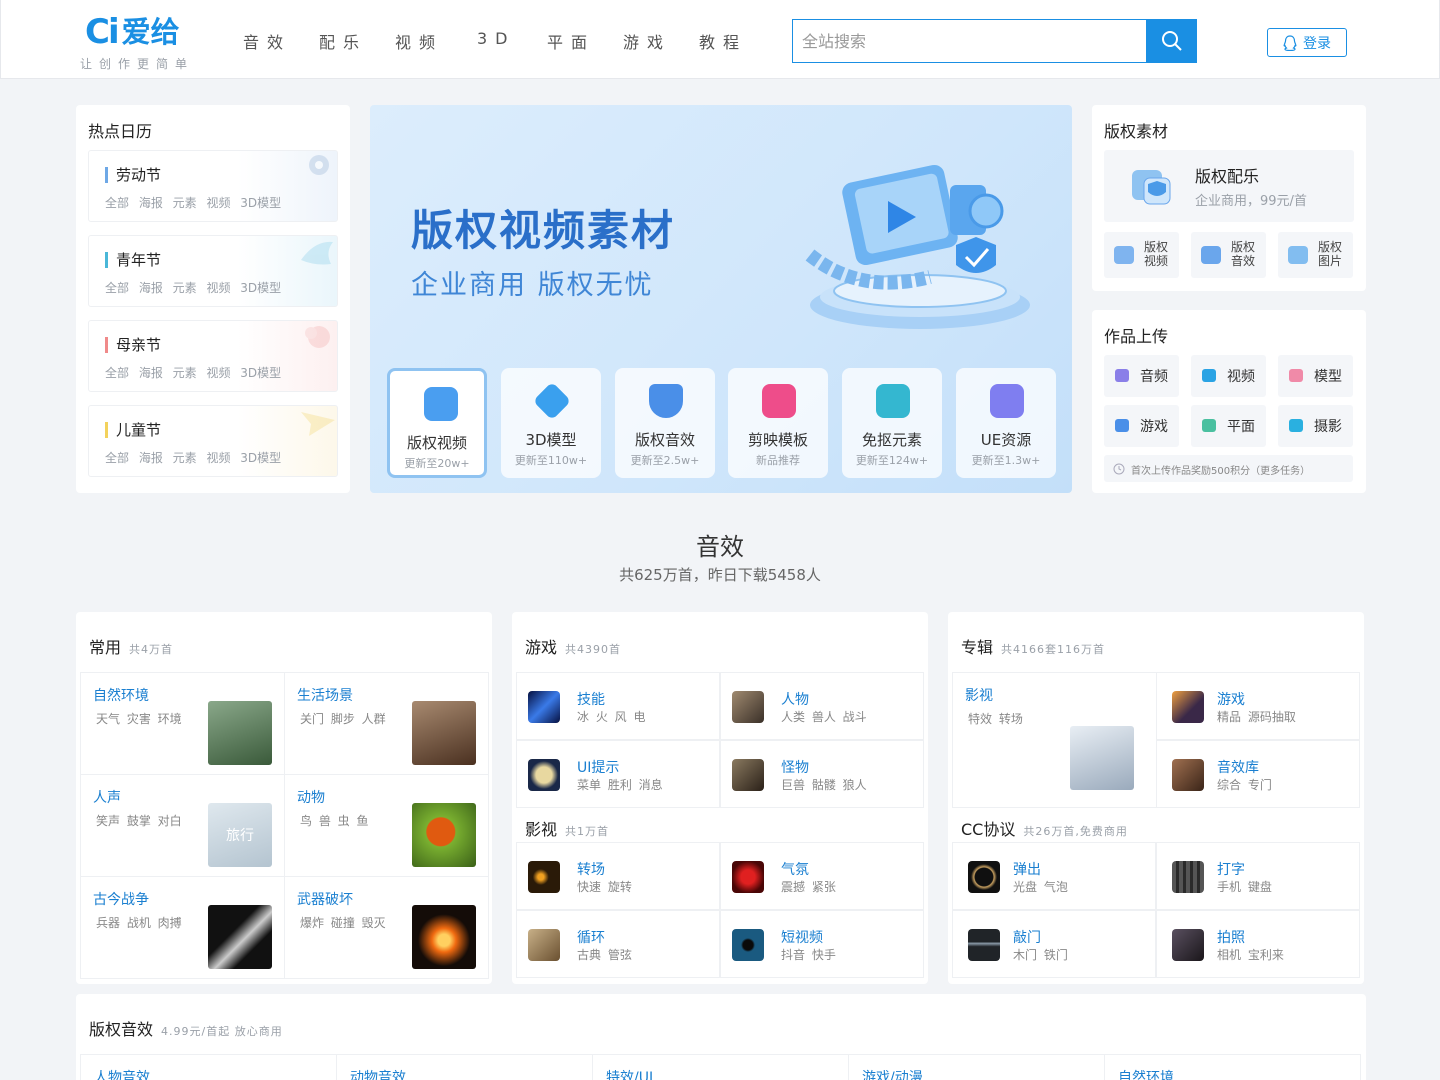 Image resolution: width=1440 pixels, height=1080 pixels. I want to click on mini-label: 版权音效, so click(1243, 254).